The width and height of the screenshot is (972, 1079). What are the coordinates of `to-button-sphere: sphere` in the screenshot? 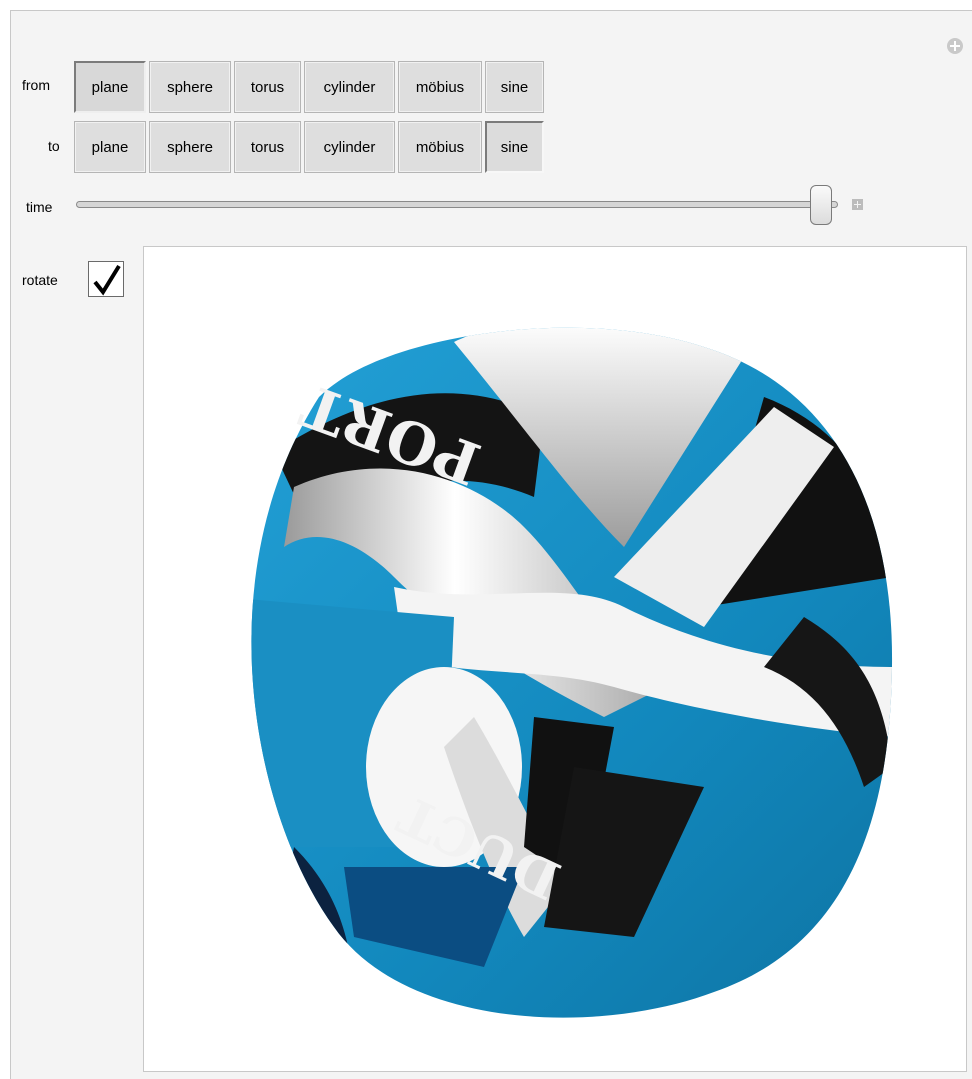 It's located at (190, 147).